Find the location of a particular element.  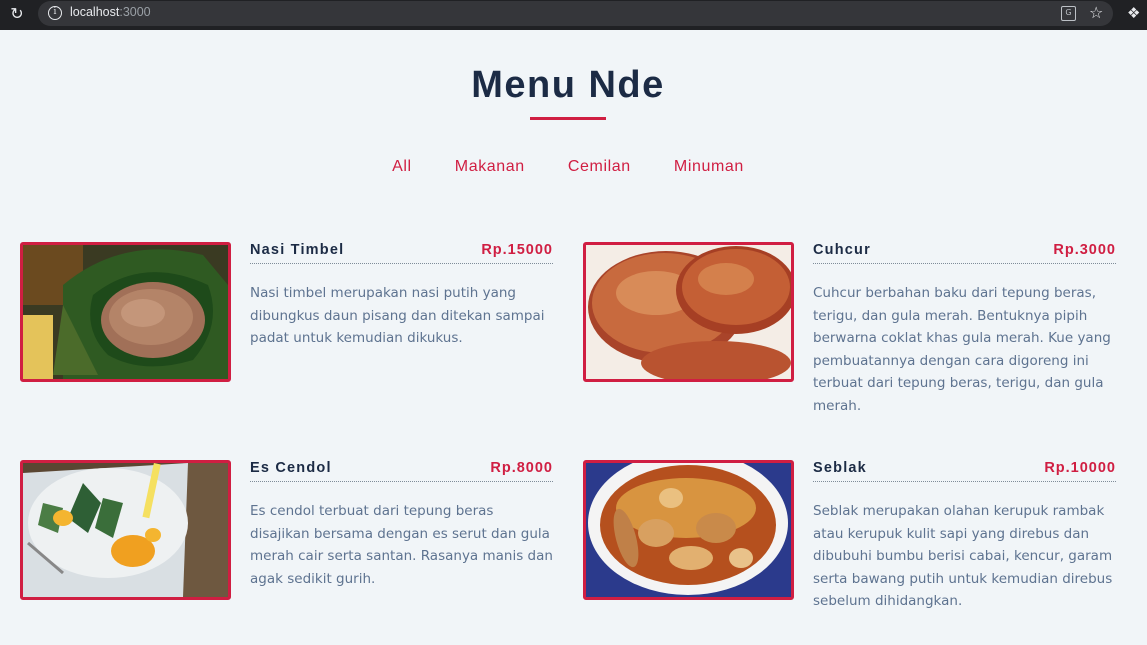

title-underline is located at coordinates (568, 118).